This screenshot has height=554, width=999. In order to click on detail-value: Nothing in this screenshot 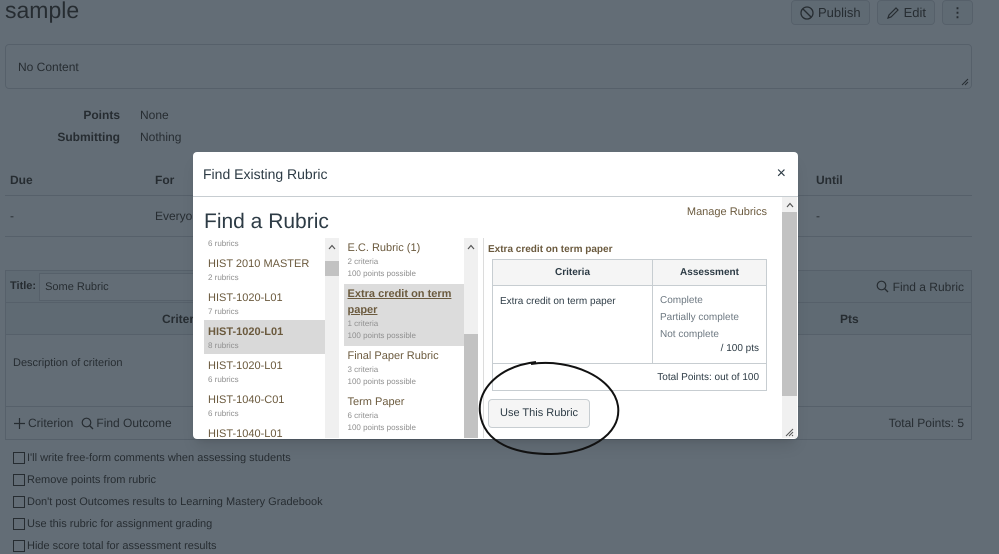, I will do `click(161, 137)`.